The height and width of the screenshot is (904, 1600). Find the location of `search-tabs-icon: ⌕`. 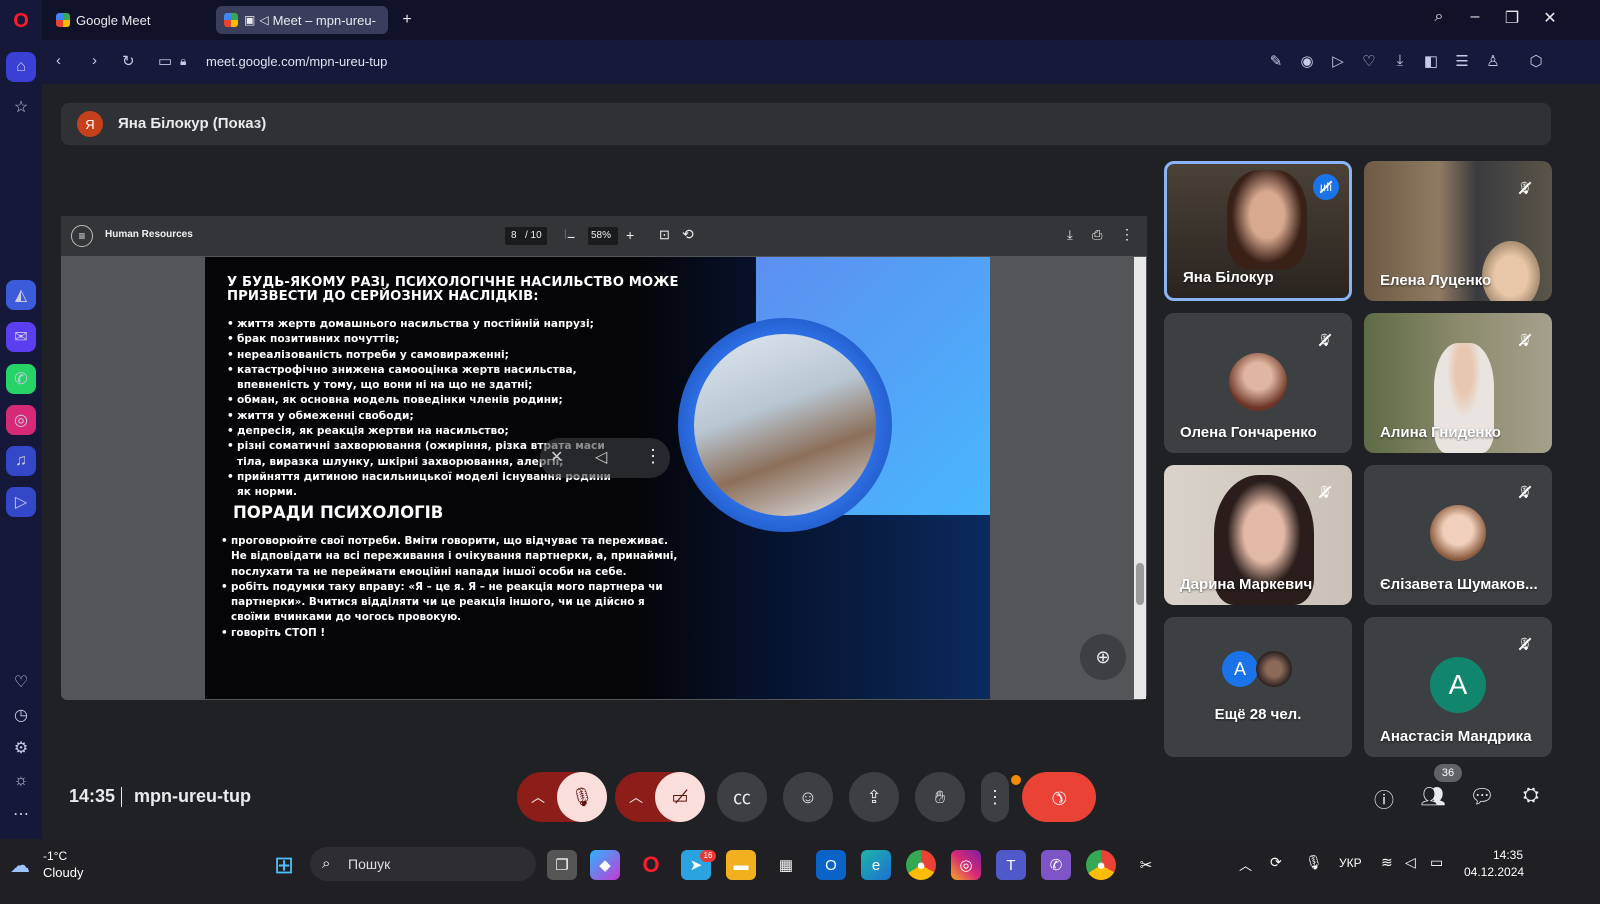

search-tabs-icon: ⌕ is located at coordinates (1439, 17).